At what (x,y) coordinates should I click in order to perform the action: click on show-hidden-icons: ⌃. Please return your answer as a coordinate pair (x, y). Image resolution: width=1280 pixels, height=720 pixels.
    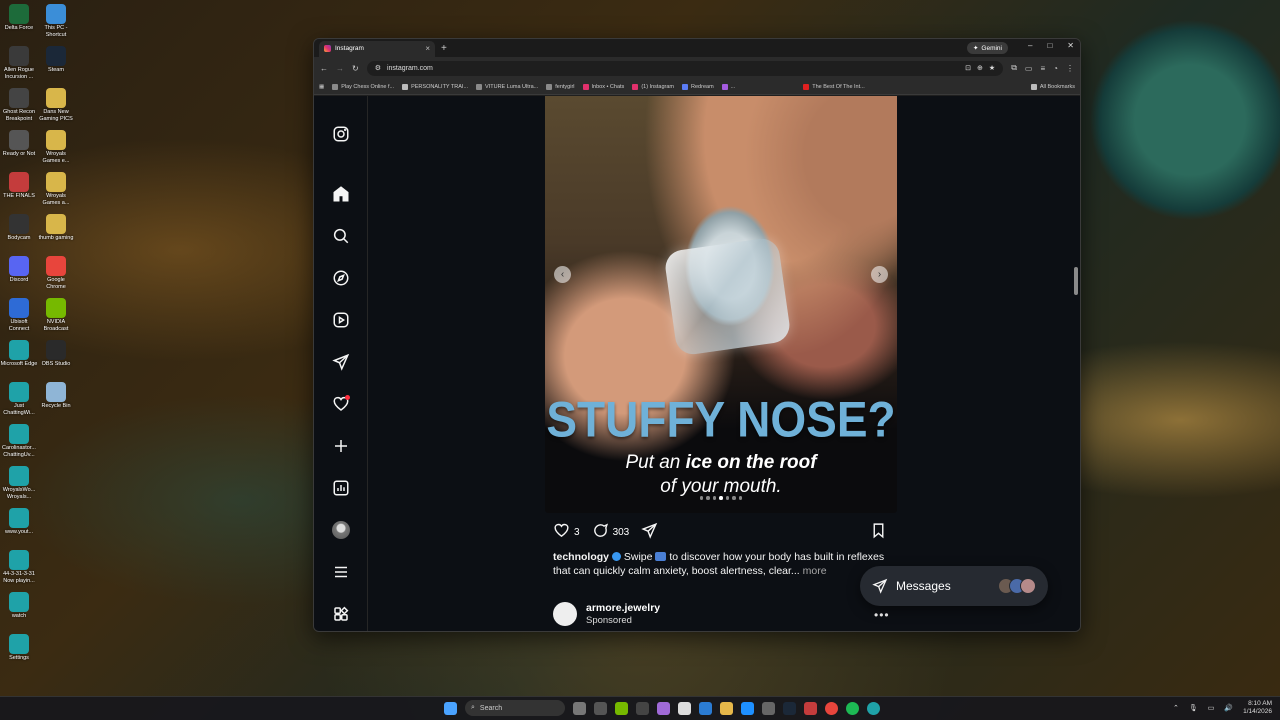
    Looking at the image, I should click on (1176, 708).